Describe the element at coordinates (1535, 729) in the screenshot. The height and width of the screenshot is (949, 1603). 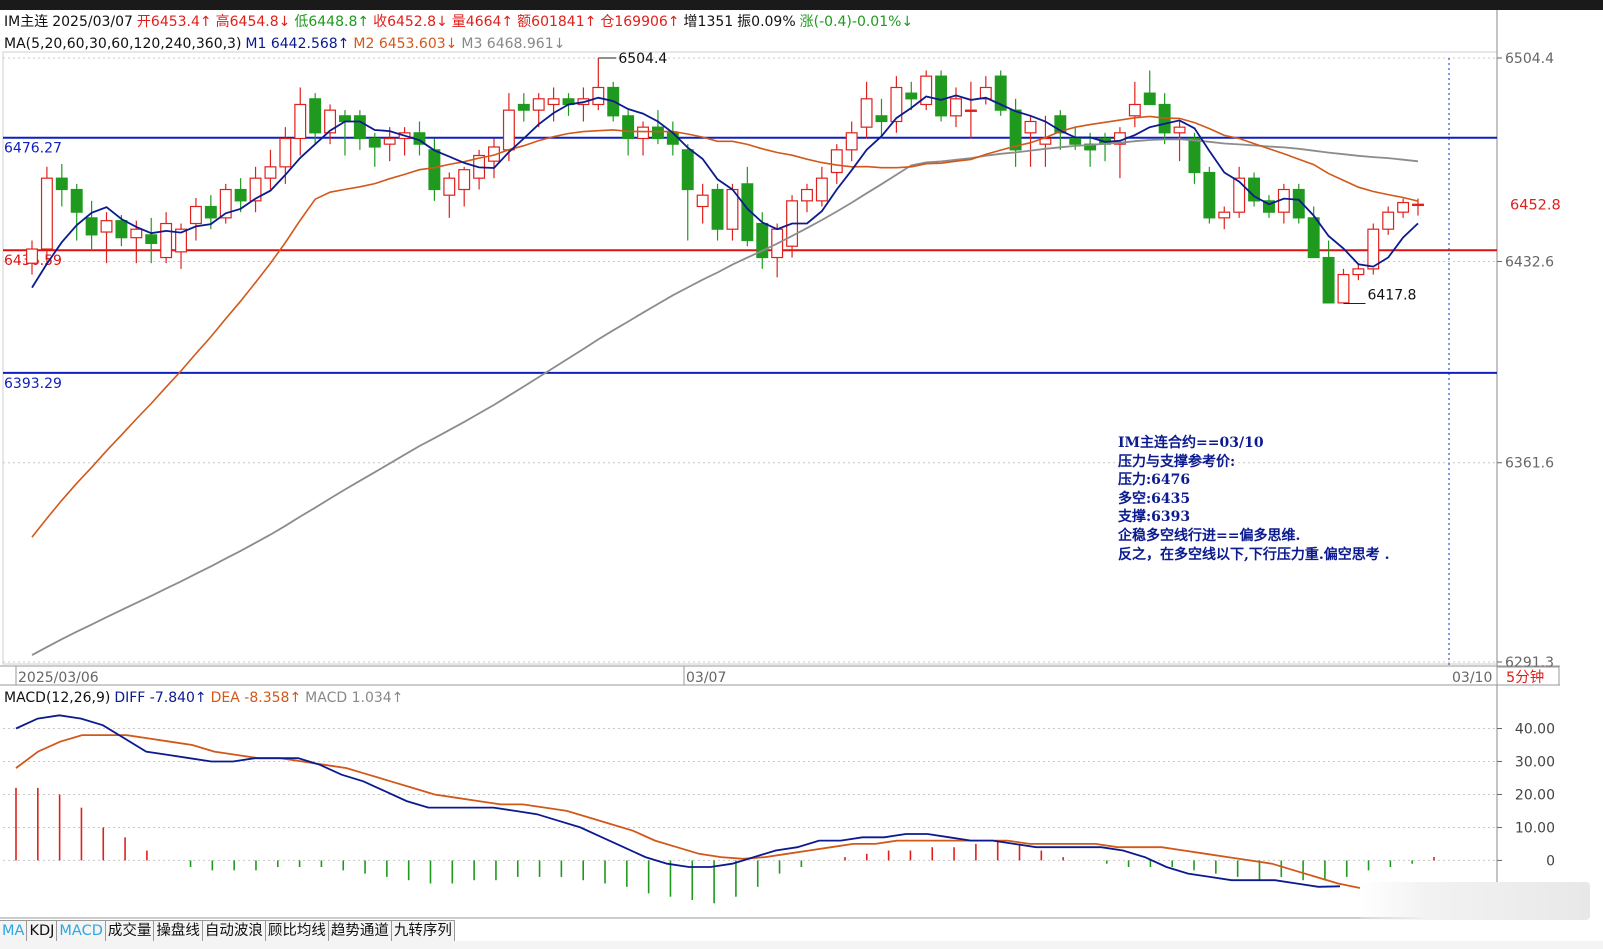
I see `macd-tick-label: 40.00` at that location.